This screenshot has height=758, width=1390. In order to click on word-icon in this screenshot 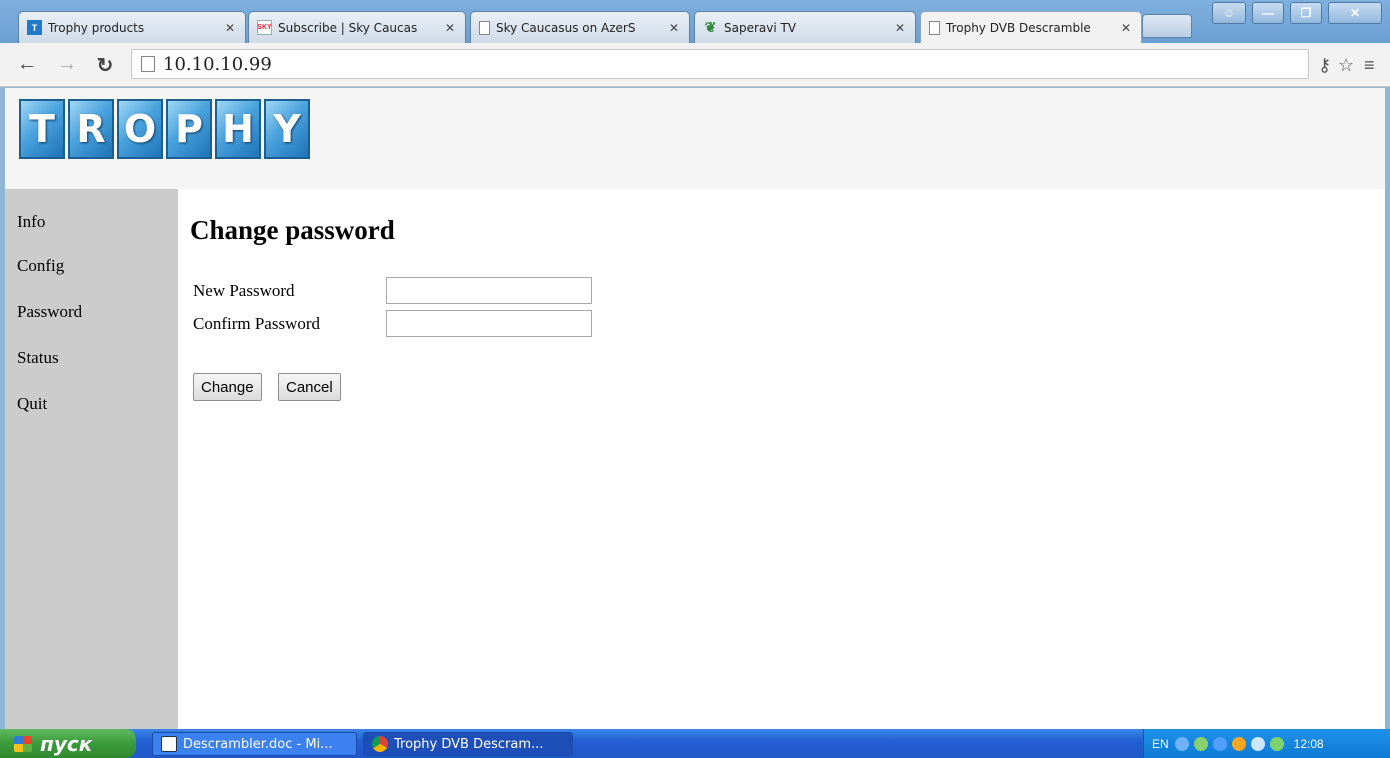, I will do `click(169, 744)`.